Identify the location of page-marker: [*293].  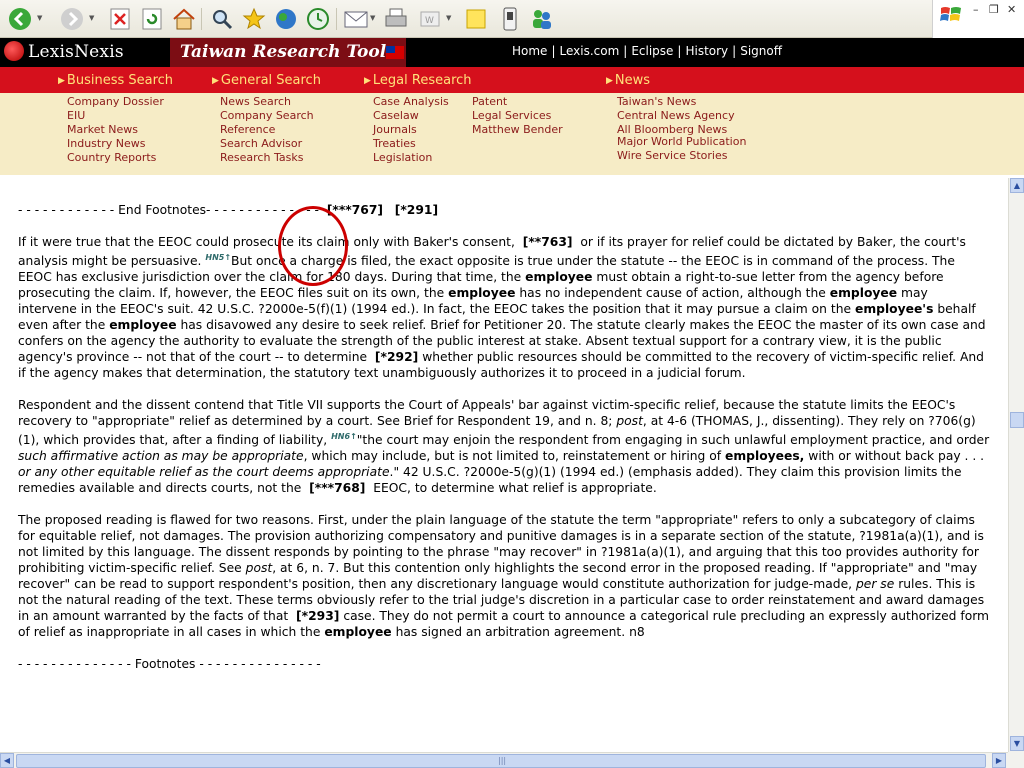
(318, 616).